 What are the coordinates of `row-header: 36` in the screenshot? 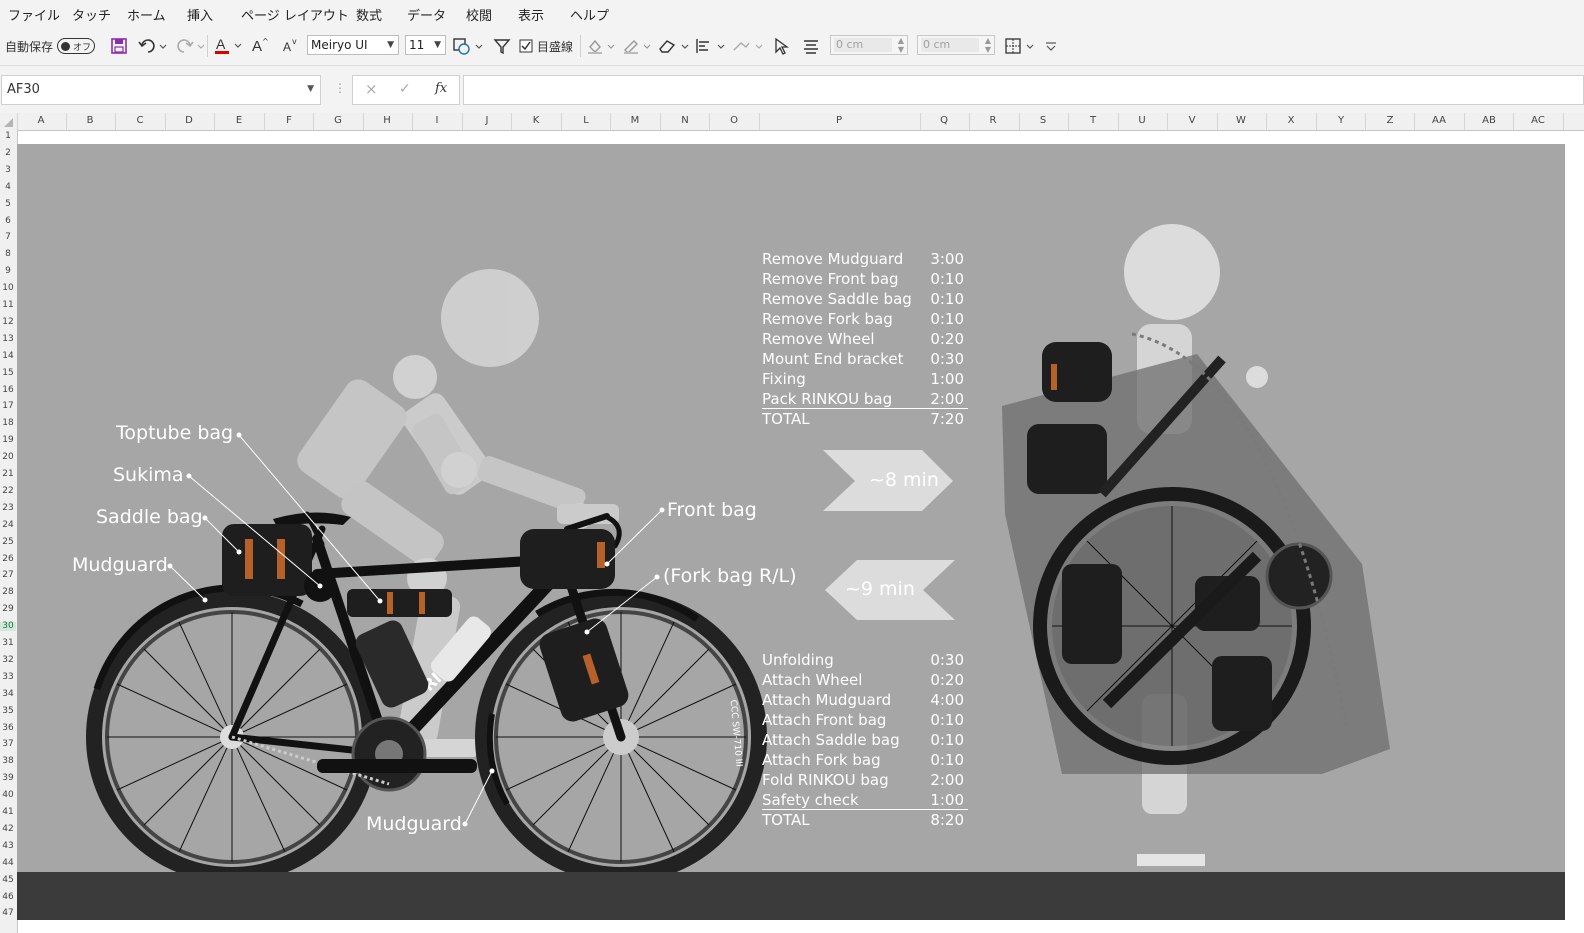 It's located at (8, 728).